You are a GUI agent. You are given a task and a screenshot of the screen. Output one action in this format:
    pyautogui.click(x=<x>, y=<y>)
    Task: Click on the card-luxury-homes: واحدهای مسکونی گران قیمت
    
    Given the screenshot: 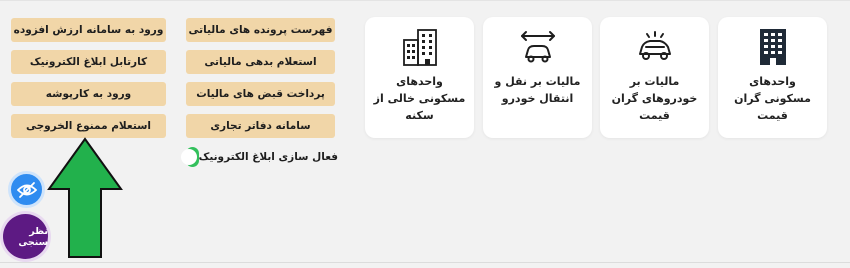 What is the action you would take?
    pyautogui.click(x=772, y=77)
    